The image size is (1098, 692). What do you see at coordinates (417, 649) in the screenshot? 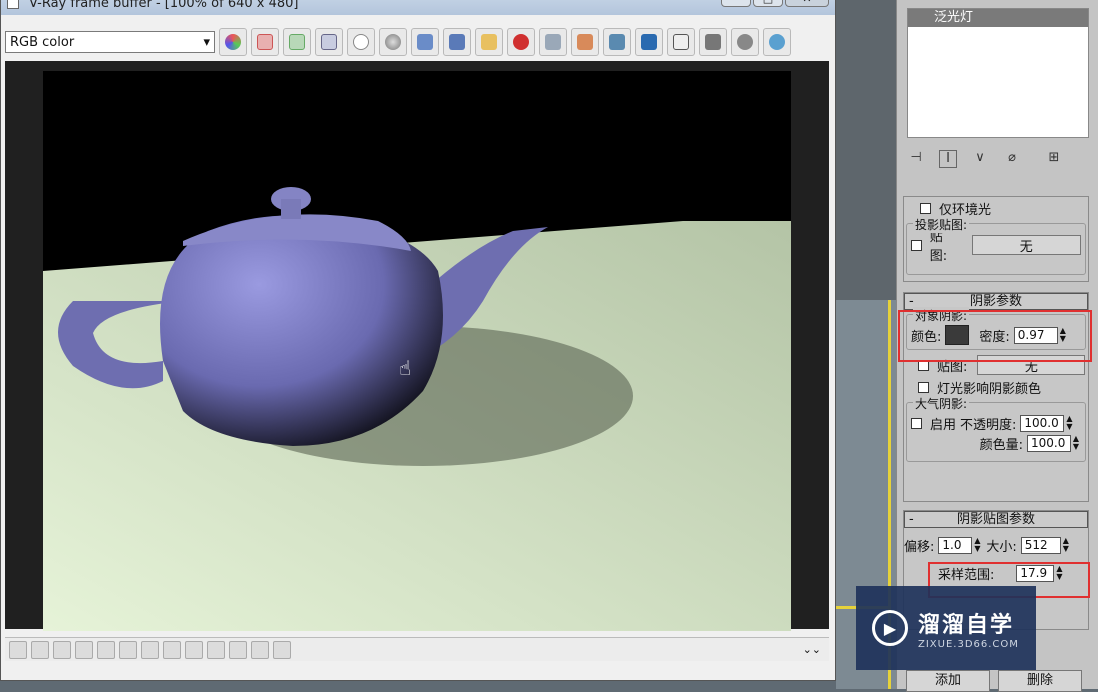
I see `vfb-status-bar: ⌄⌄` at bounding box center [417, 649].